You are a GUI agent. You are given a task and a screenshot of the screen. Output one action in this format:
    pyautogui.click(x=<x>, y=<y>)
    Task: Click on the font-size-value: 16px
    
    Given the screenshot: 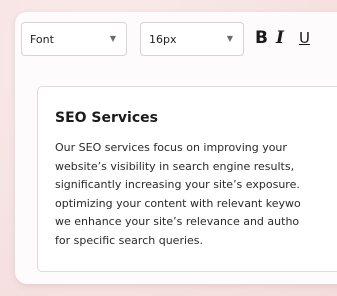 What is the action you would take?
    pyautogui.click(x=163, y=39)
    